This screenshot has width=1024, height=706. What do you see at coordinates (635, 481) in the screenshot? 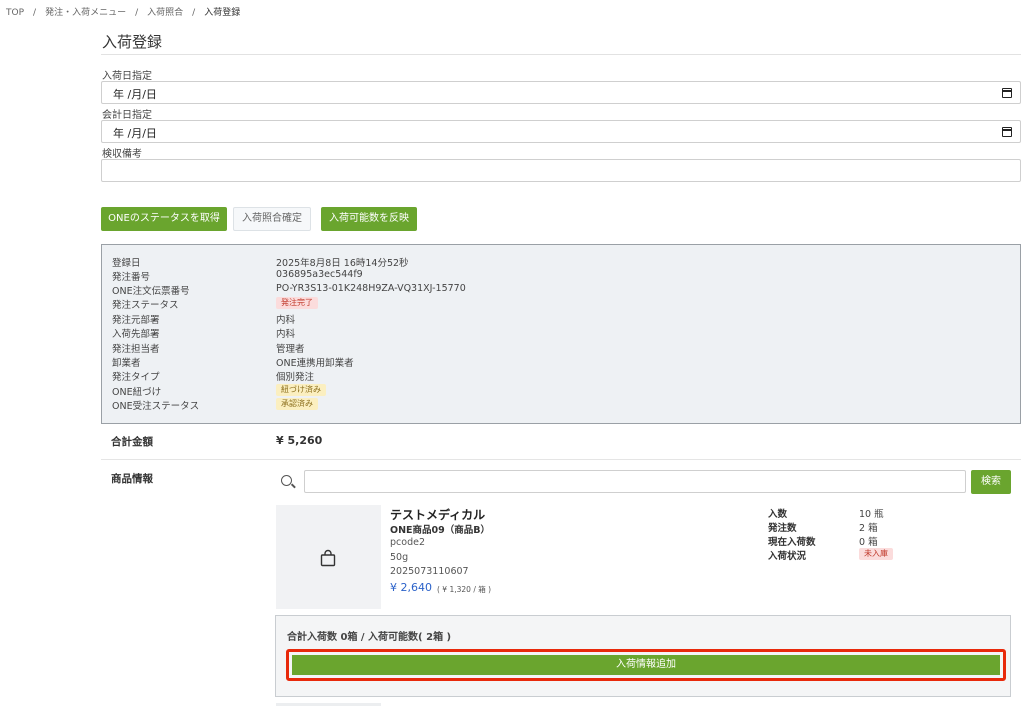
I see `product-search-input` at bounding box center [635, 481].